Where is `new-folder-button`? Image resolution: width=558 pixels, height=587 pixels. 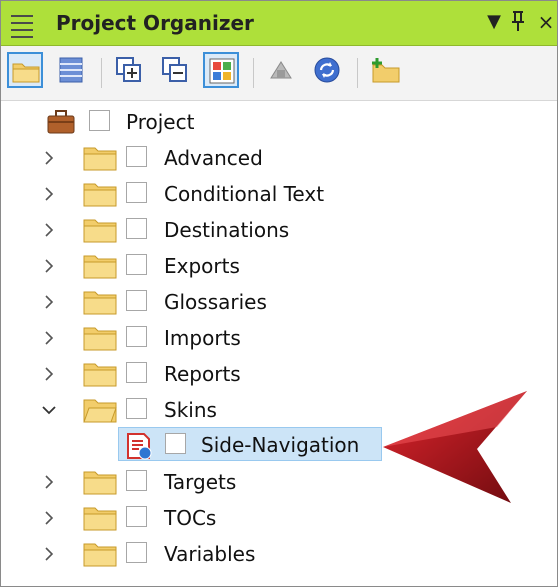 new-folder-button is located at coordinates (385, 70).